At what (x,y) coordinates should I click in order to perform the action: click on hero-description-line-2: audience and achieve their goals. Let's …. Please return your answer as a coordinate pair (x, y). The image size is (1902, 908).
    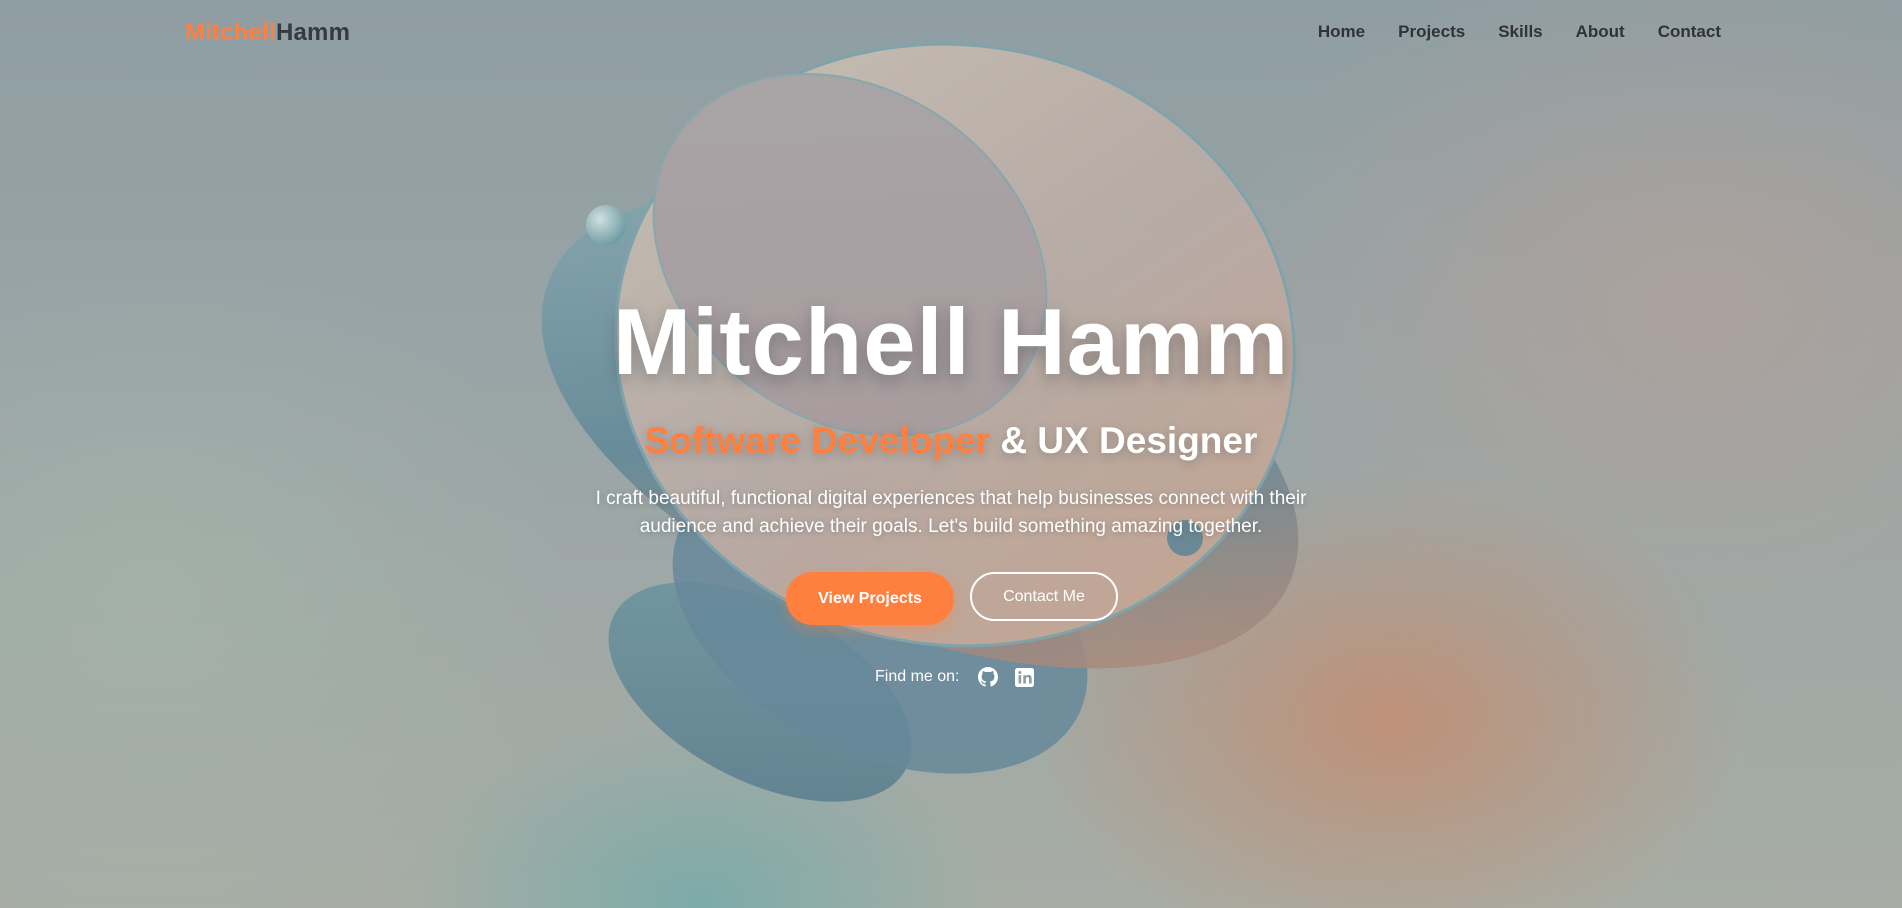
    Looking at the image, I should click on (951, 526).